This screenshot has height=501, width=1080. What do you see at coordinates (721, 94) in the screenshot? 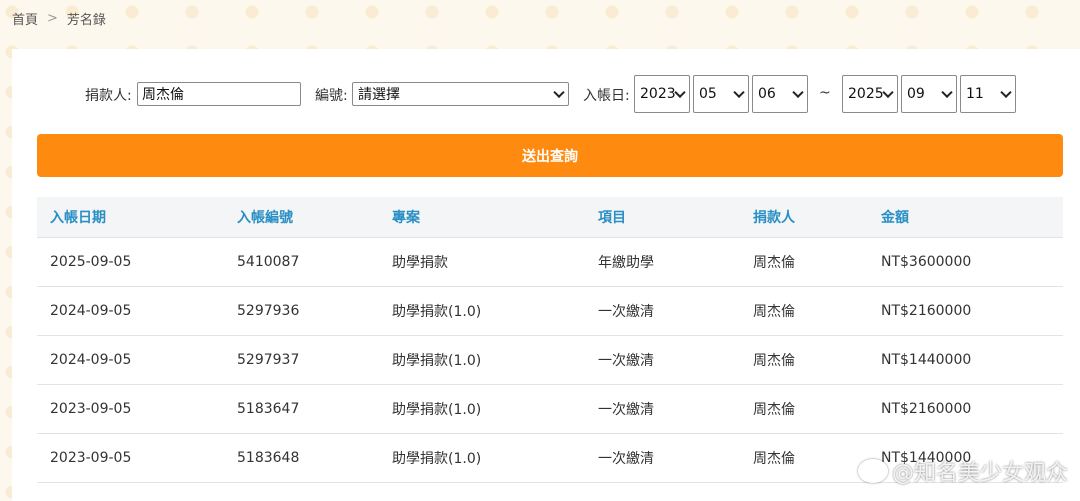
I see `from-month-select: 05` at bounding box center [721, 94].